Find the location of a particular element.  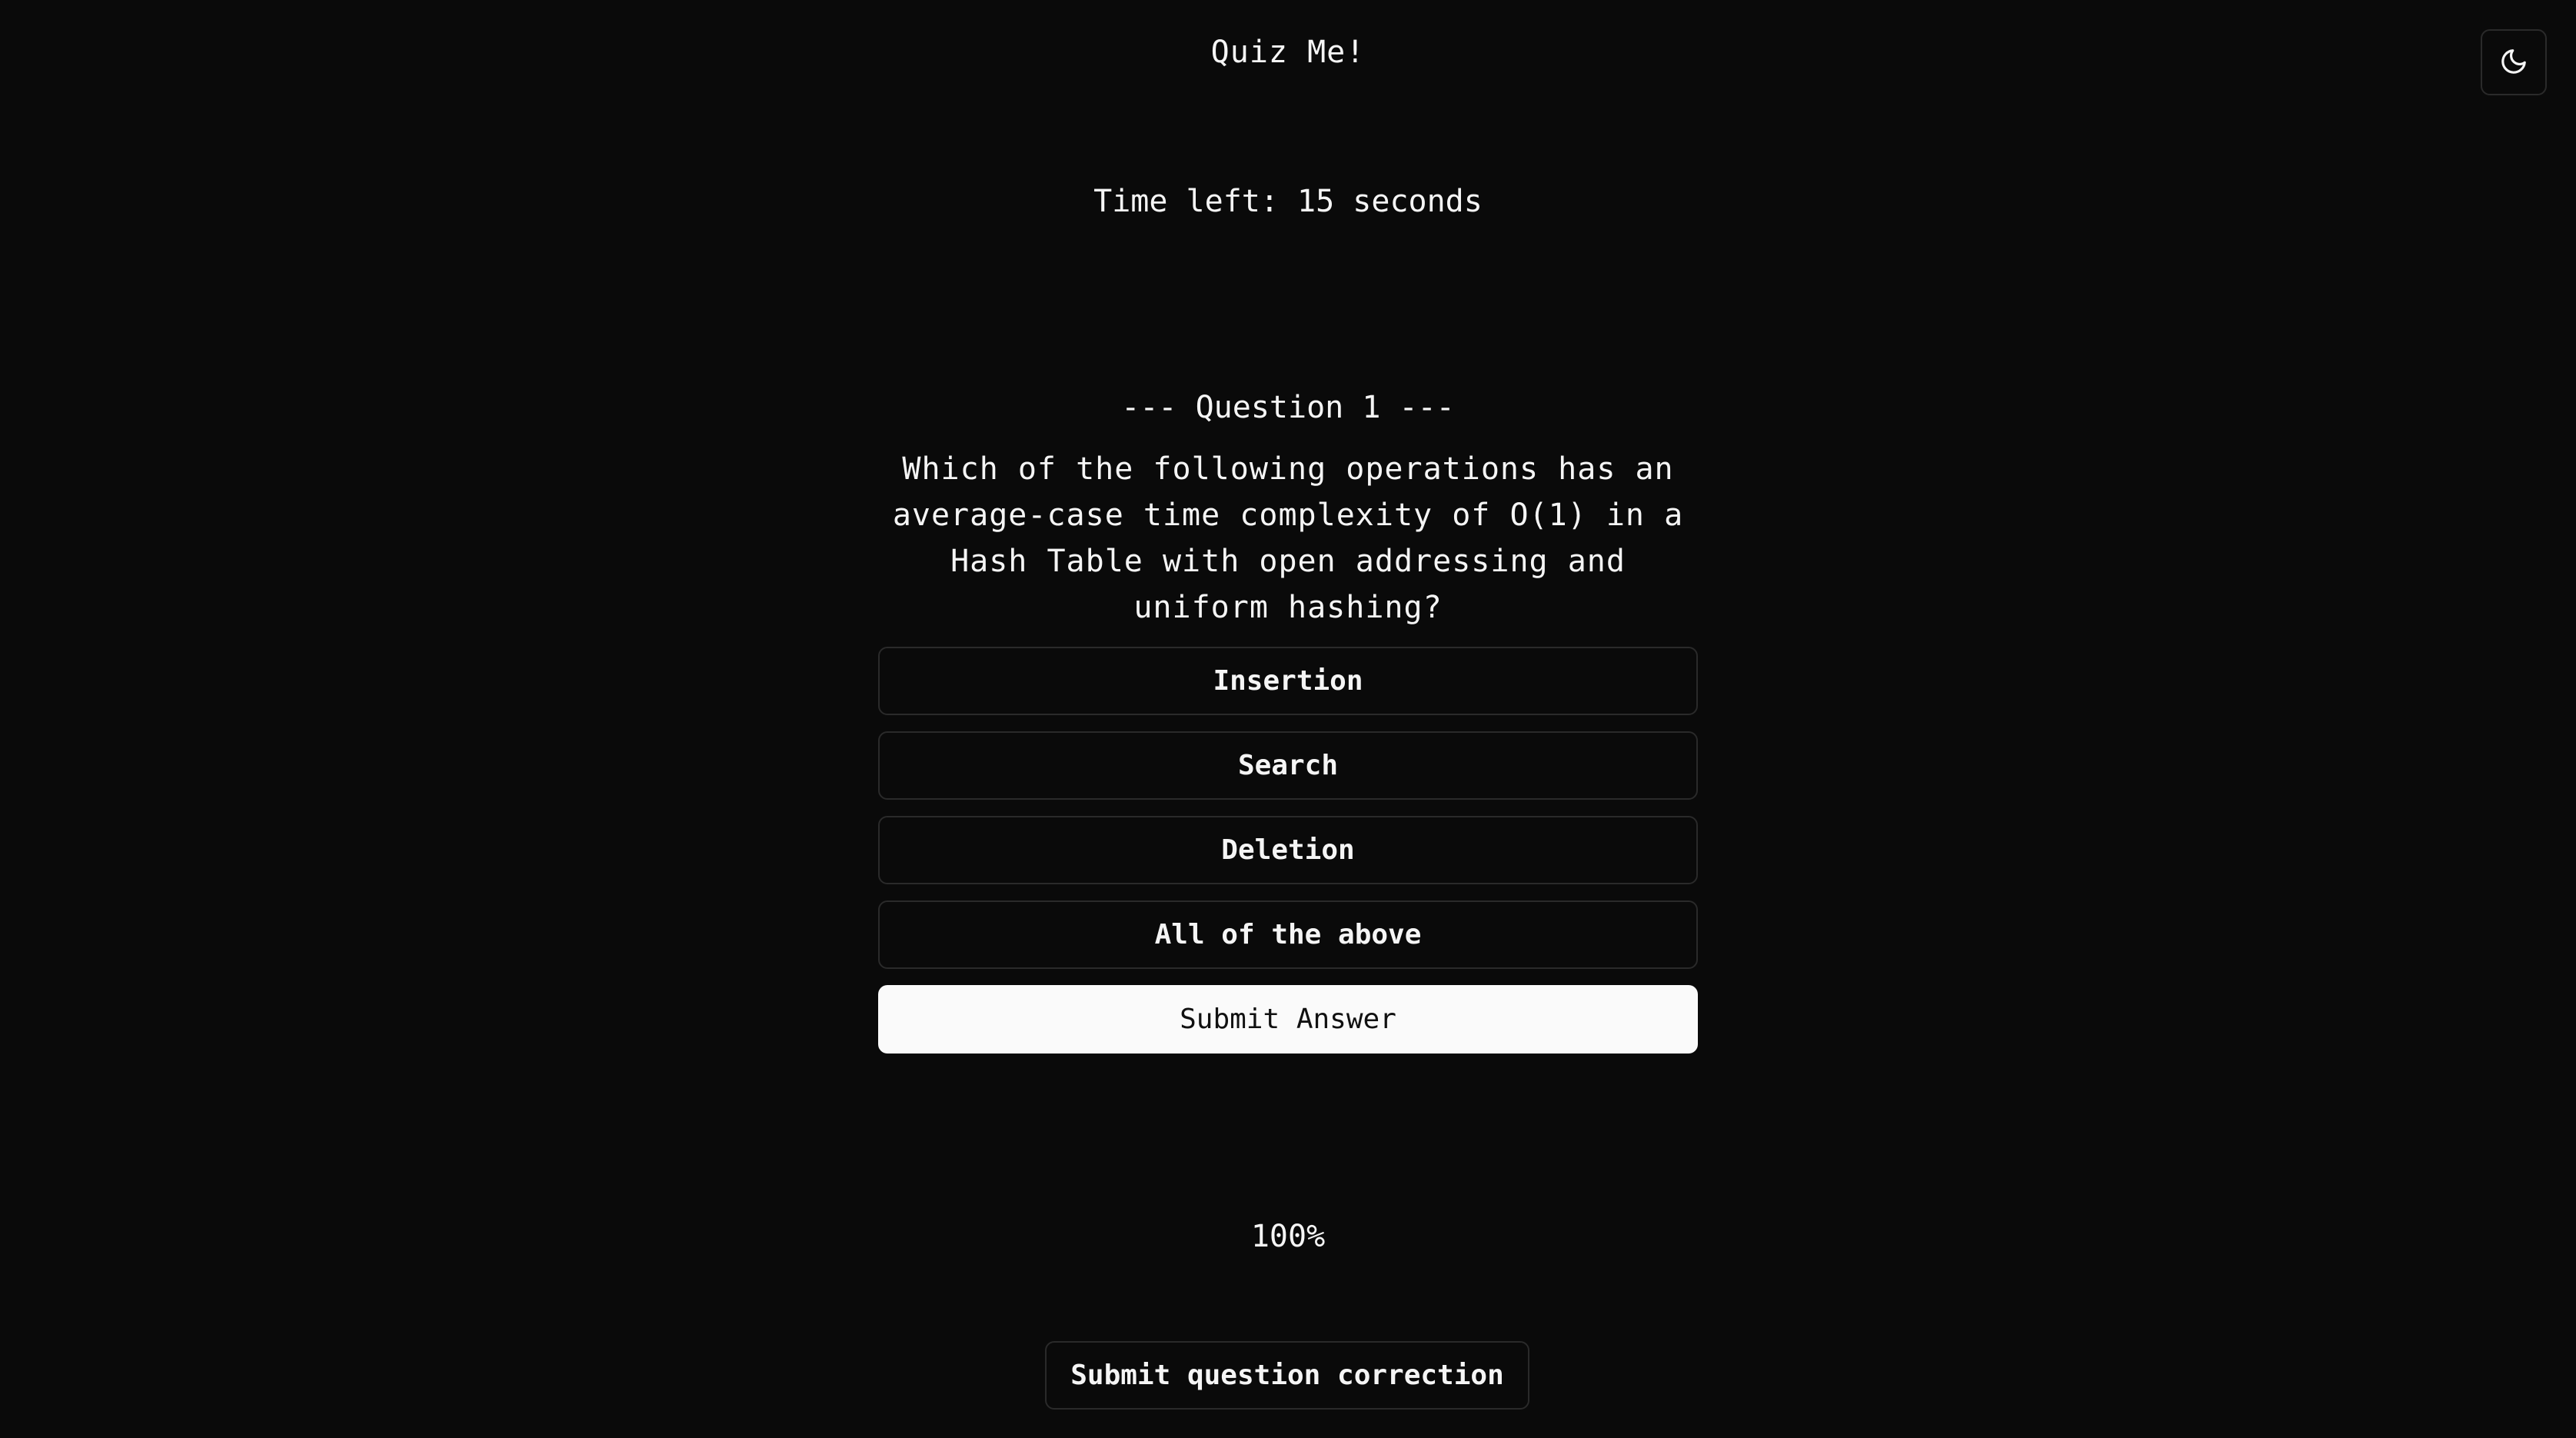

option-button-deletion: Deletion is located at coordinates (1288, 850).